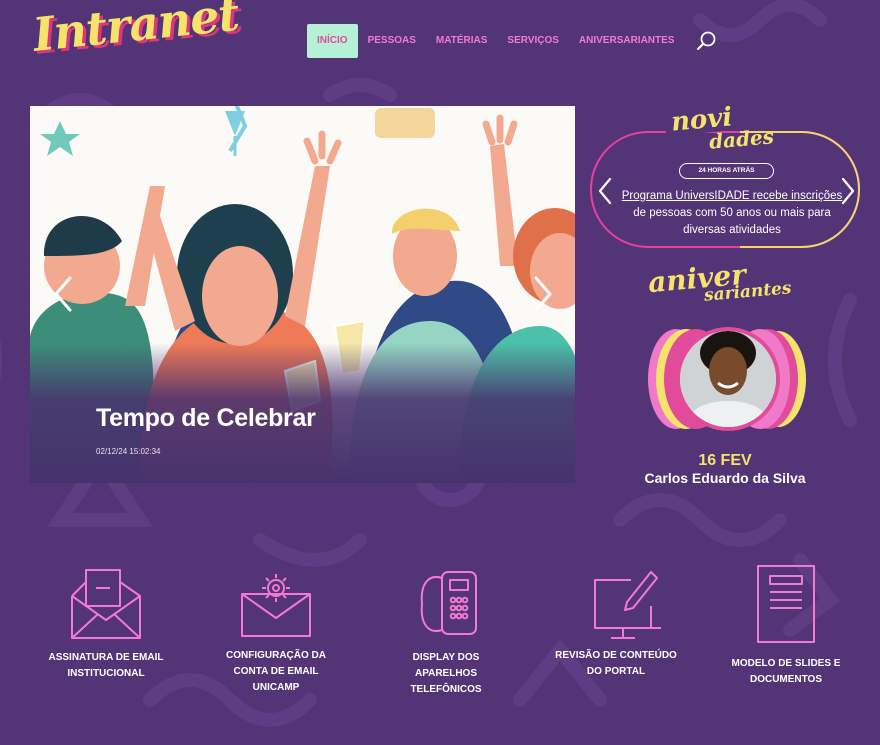 Image resolution: width=880 pixels, height=745 pixels. I want to click on service-email-config: CONFIGURAÇÃO DA CONTA DE EMAIL UNICAMP, so click(276, 634).